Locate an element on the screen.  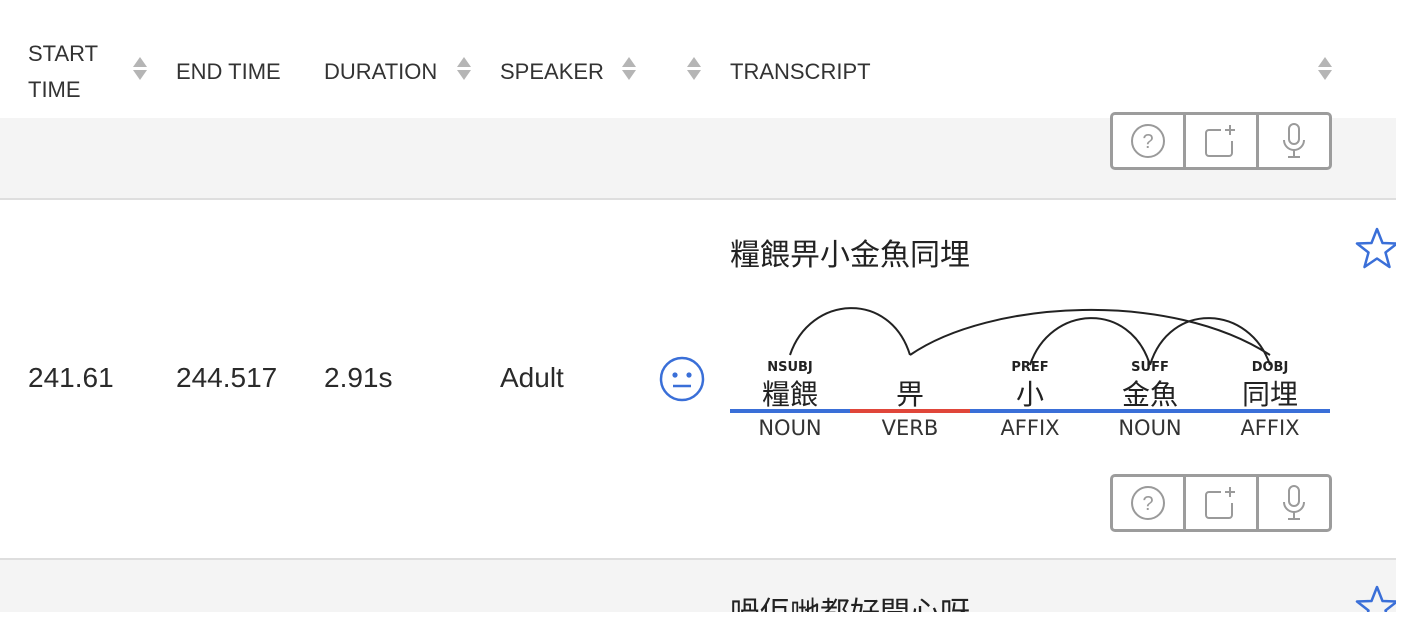
token-word: 小 is located at coordinates (1029, 394).